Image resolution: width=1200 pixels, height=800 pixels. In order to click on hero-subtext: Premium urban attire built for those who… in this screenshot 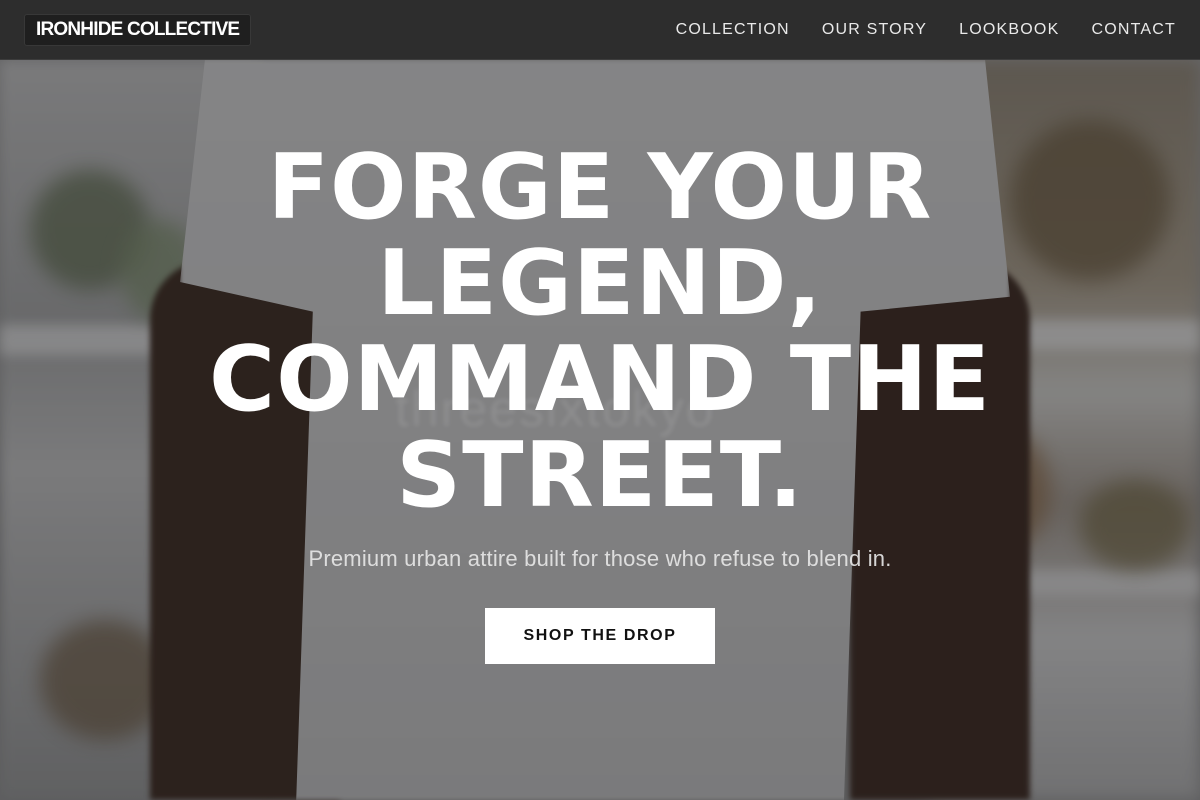, I will do `click(600, 558)`.